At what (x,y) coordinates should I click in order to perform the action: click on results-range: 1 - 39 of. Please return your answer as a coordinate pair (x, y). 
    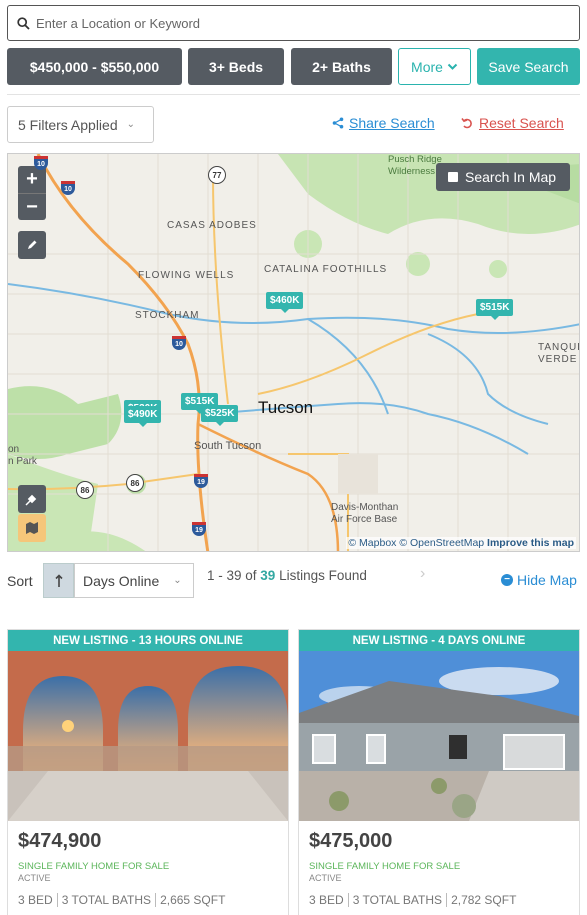
    Looking at the image, I should click on (234, 575).